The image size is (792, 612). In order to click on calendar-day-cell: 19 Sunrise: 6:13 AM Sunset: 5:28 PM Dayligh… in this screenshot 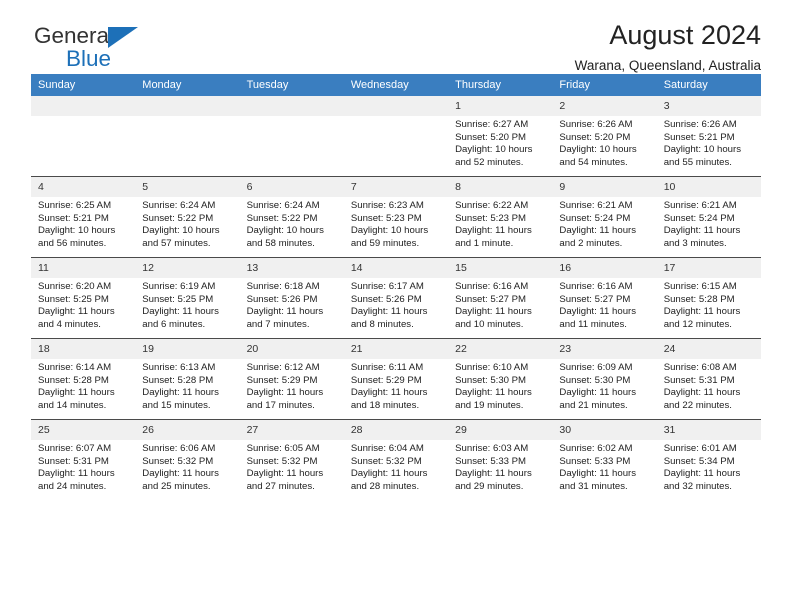, I will do `click(187, 379)`.